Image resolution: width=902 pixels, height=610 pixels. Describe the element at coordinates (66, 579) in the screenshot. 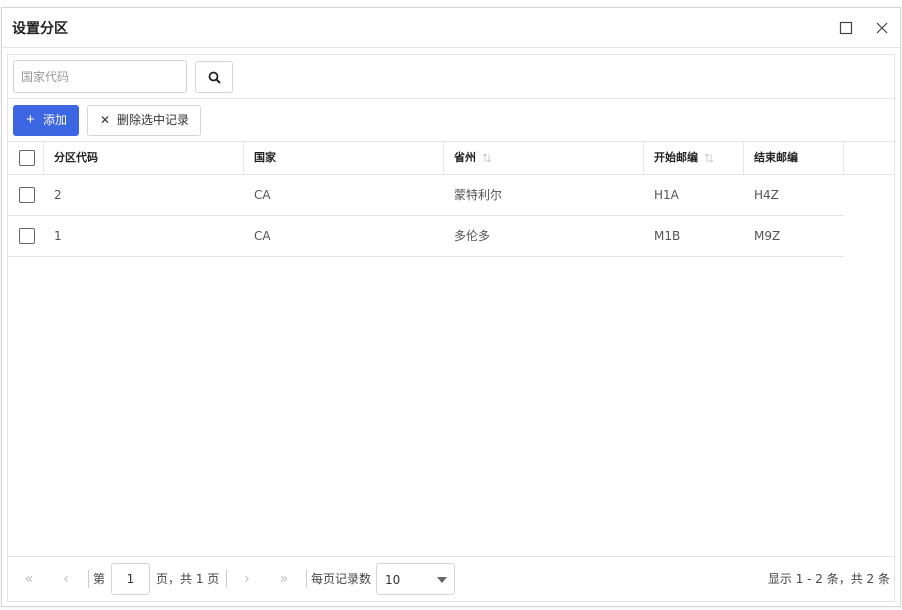

I see `prev-page-icon: ‹` at that location.